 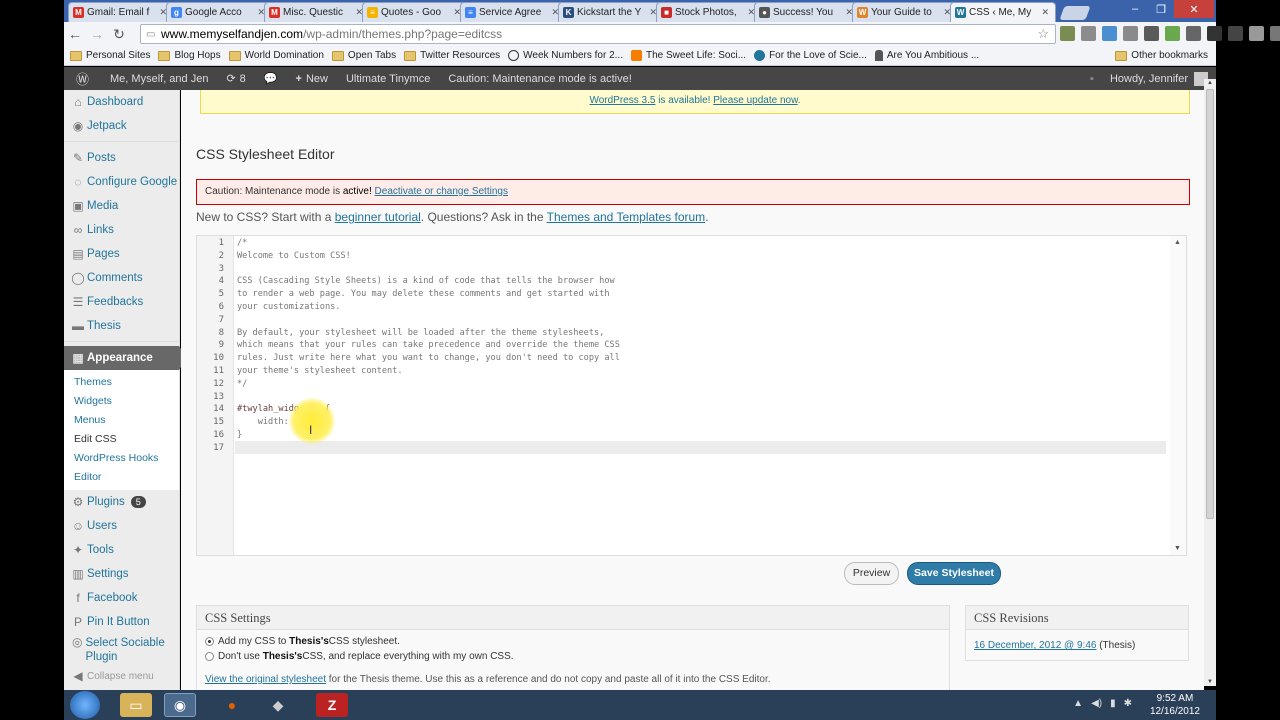 I want to click on browser-tab: K Kickstart the Y ✕, so click(x=611, y=12).